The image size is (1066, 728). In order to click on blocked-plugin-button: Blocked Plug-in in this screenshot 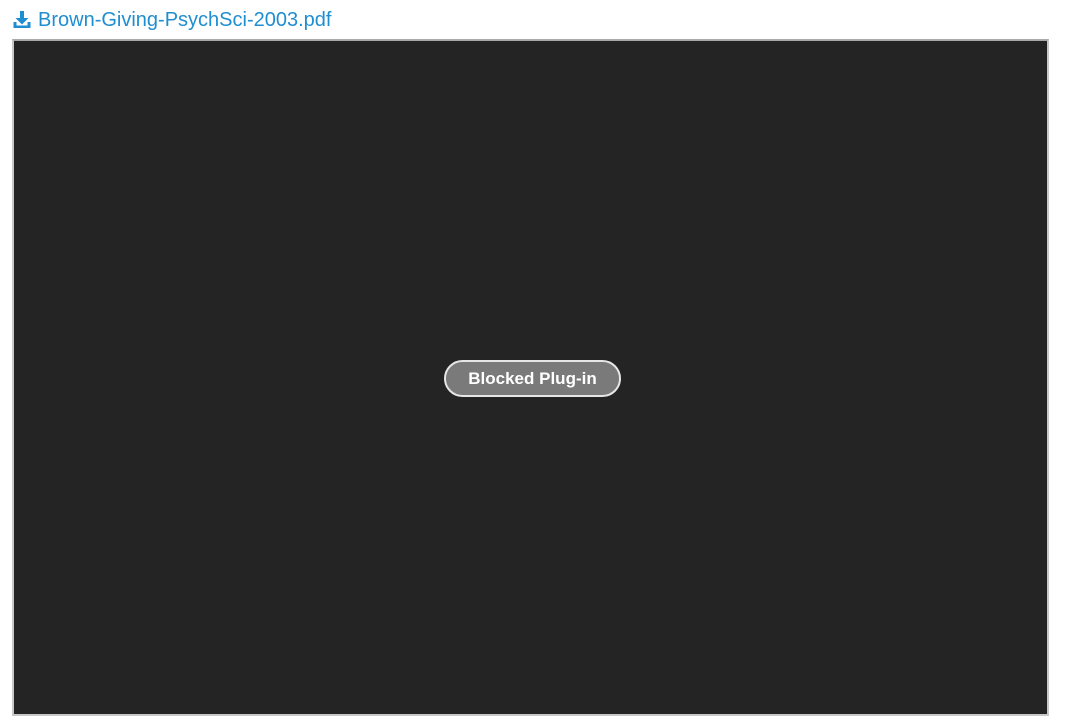, I will do `click(532, 378)`.